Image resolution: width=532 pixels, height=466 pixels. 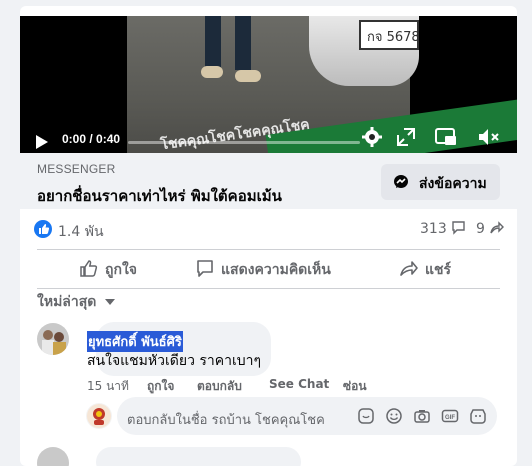 I want to click on comment-author: ยุทธศักดิ์ พันธ์ศิริ, so click(x=135, y=341).